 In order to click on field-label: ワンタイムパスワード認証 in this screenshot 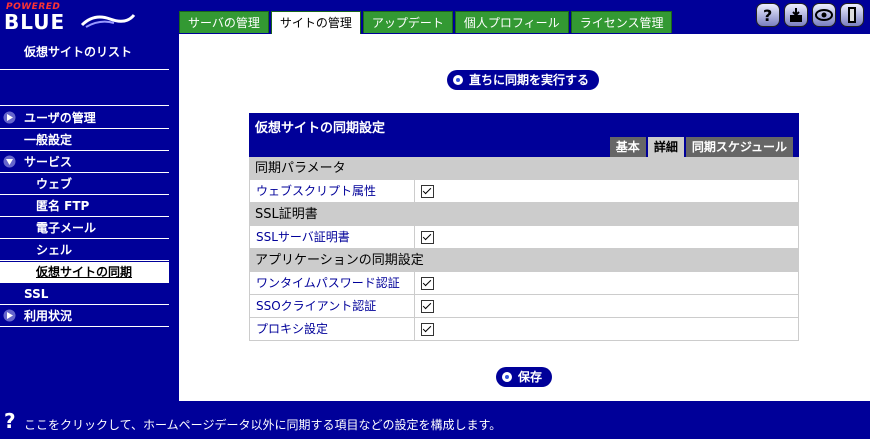, I will do `click(332, 283)`.